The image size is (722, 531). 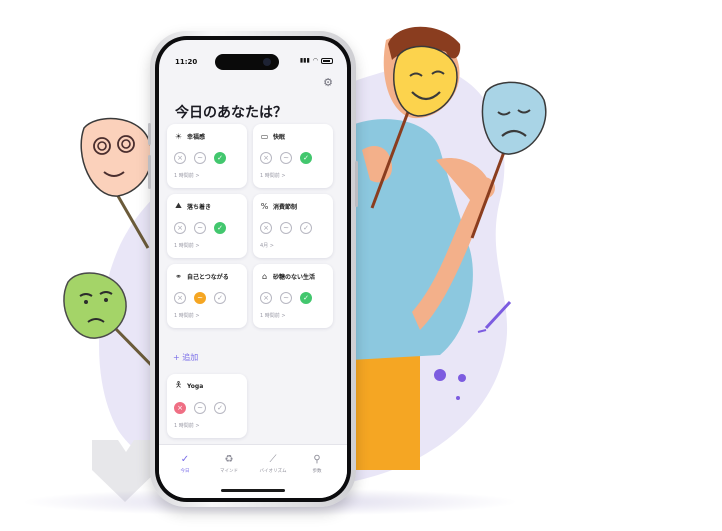 What do you see at coordinates (294, 277) in the screenshot?
I see `card-label: 砂糖のない生活` at bounding box center [294, 277].